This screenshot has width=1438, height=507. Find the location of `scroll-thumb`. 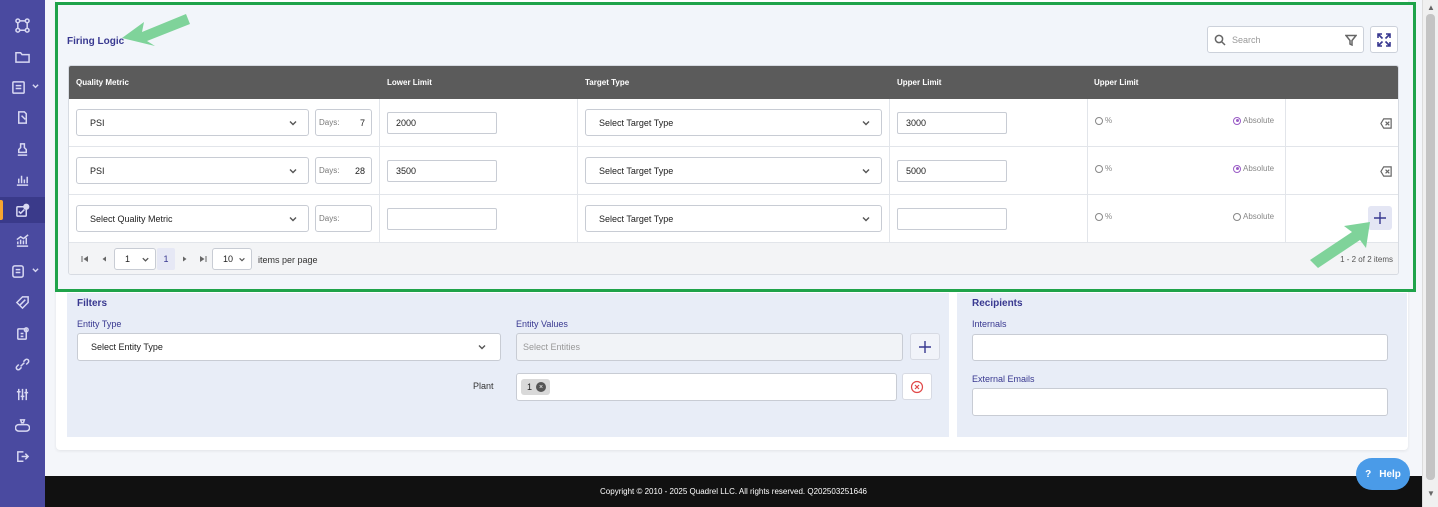

scroll-thumb is located at coordinates (1430, 247).